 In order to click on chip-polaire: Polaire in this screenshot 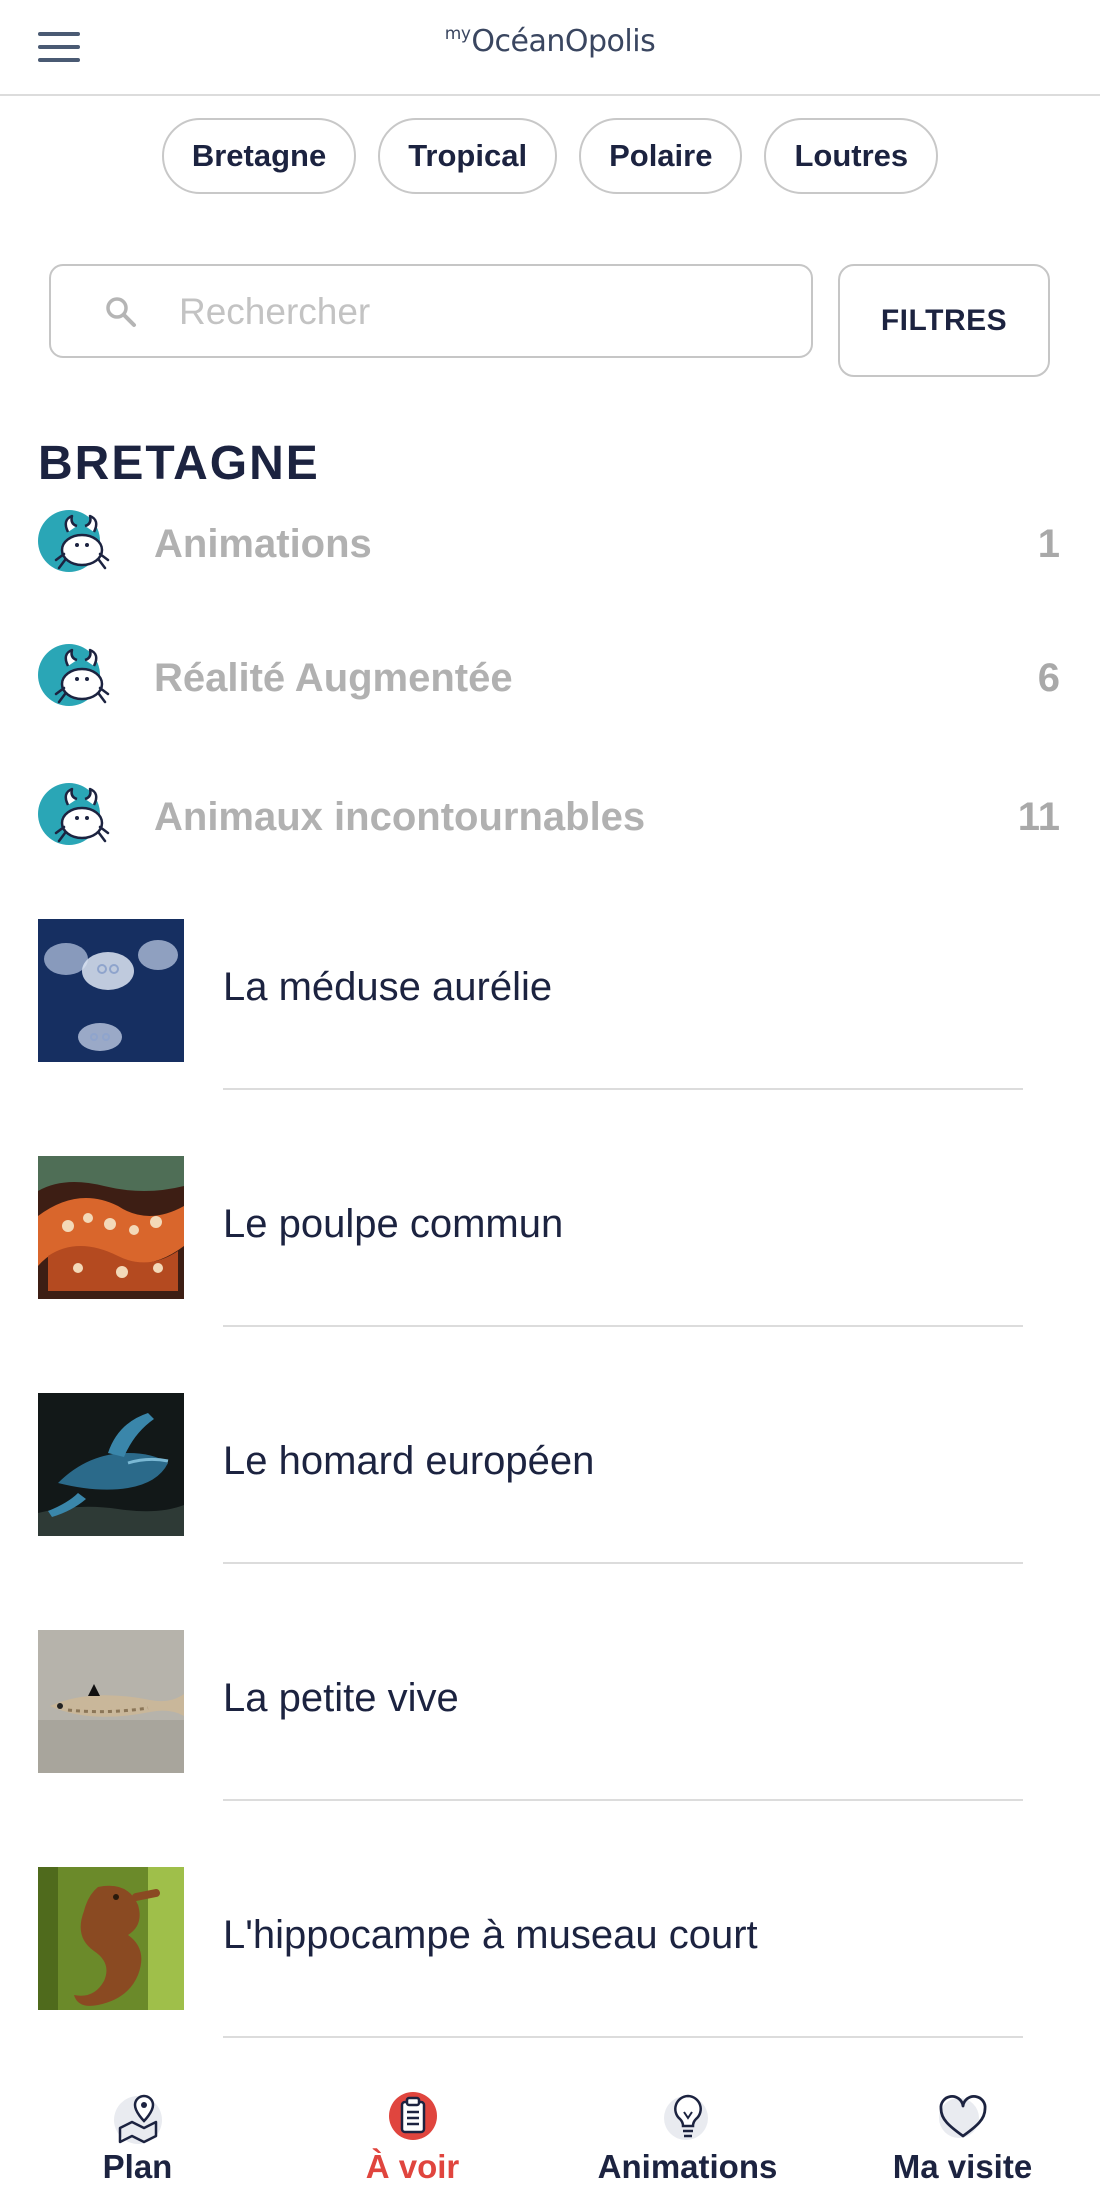, I will do `click(661, 156)`.